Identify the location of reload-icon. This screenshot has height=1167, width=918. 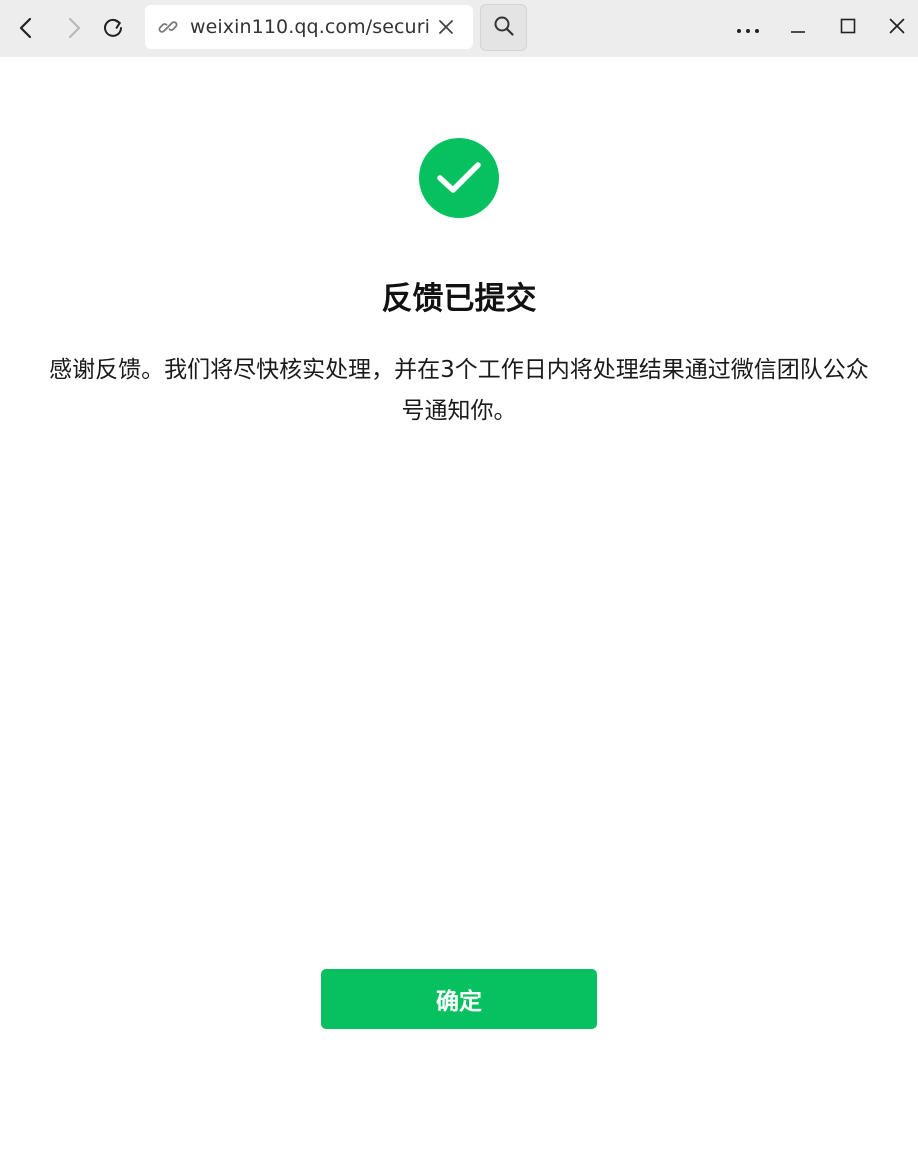
(113, 28).